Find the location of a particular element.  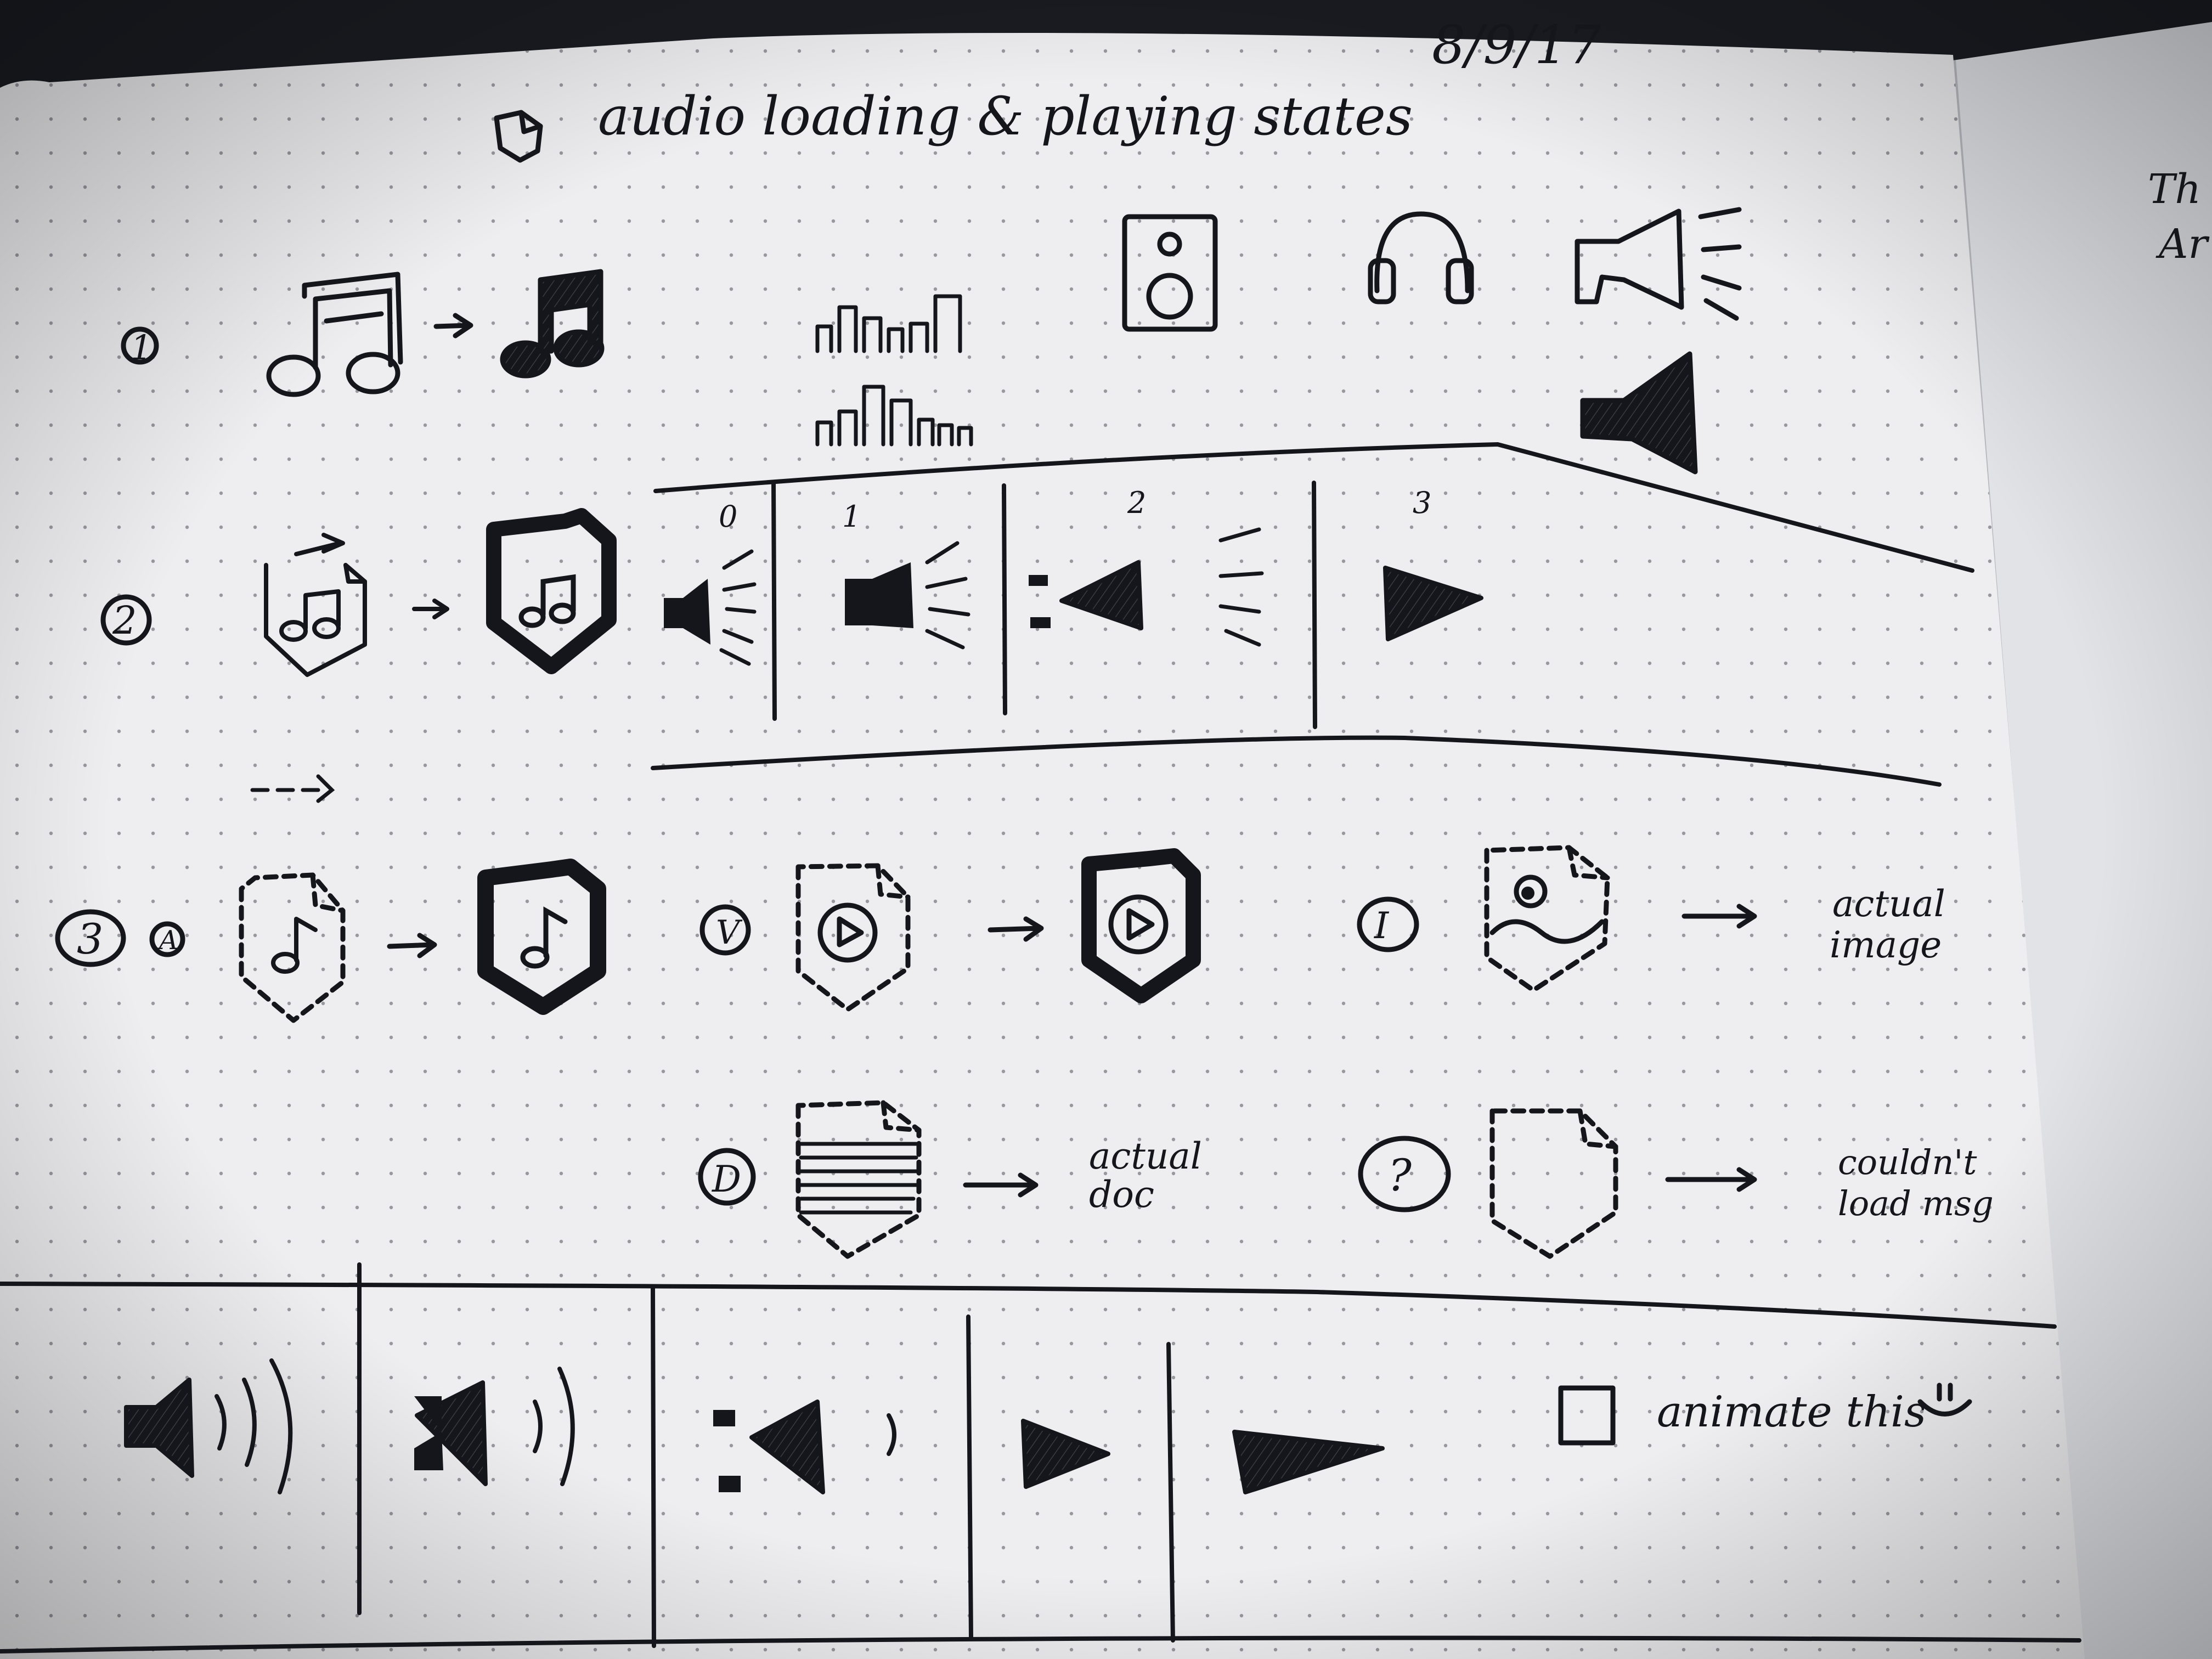

actual-image-text-2: image is located at coordinates (1886, 945).